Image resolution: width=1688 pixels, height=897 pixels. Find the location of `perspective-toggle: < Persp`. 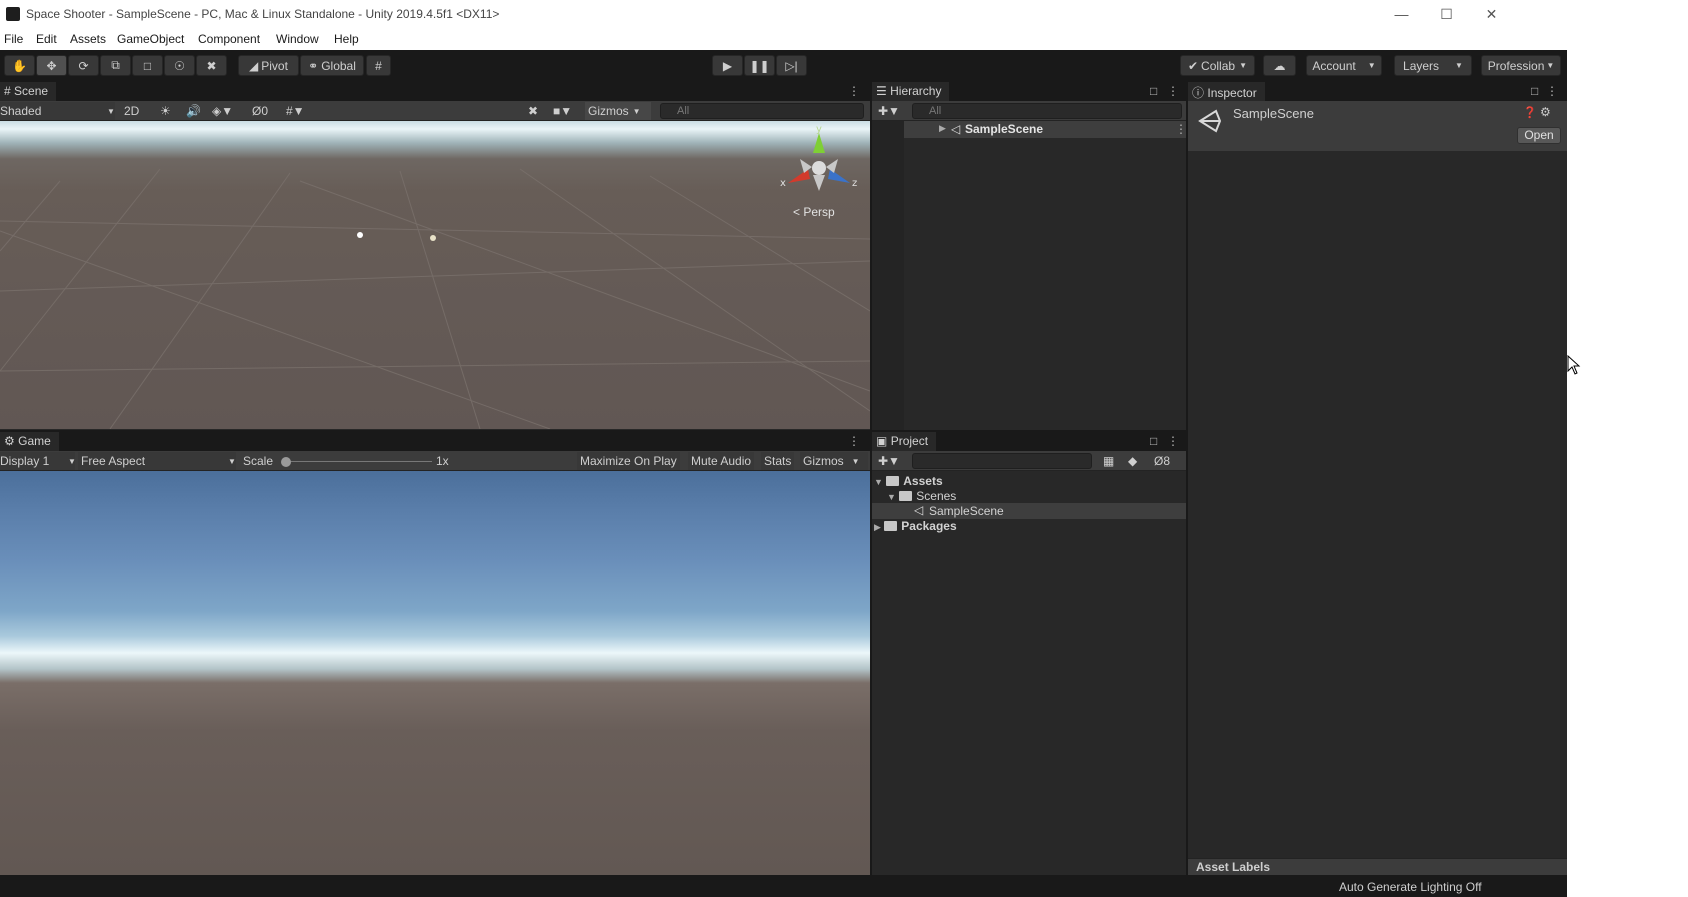

perspective-toggle: < Persp is located at coordinates (814, 212).